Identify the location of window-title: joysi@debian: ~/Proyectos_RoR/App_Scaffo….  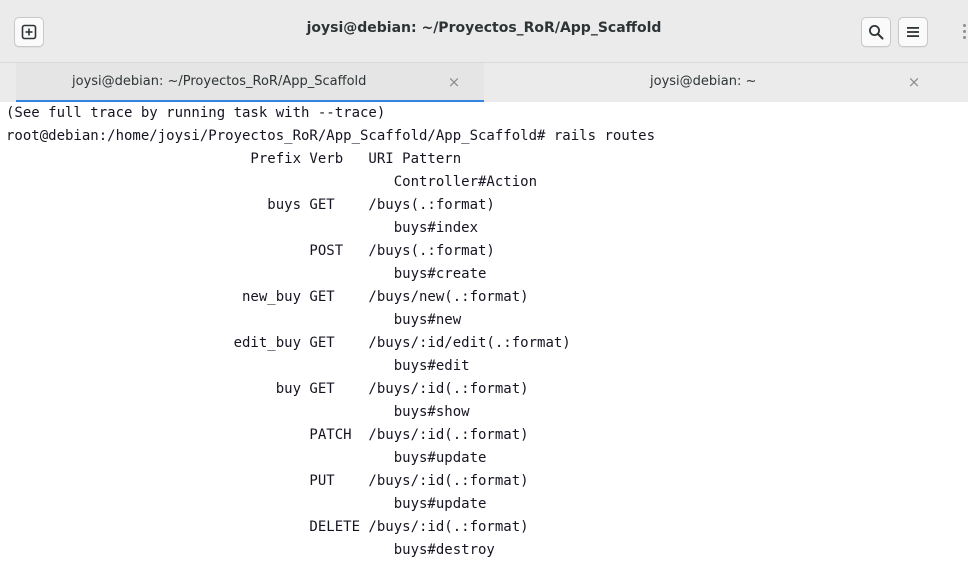
(484, 28).